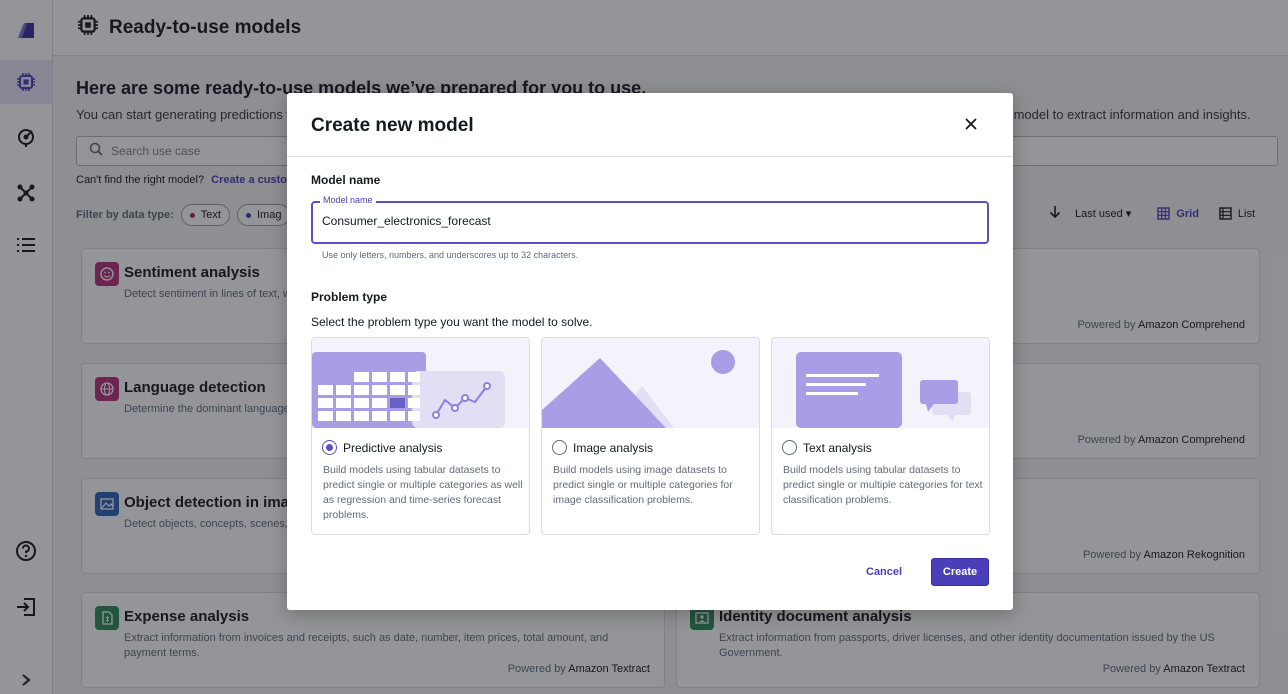 Image resolution: width=1288 pixels, height=694 pixels. Describe the element at coordinates (348, 200) in the screenshot. I see `model-name-floating-label: Model name` at that location.